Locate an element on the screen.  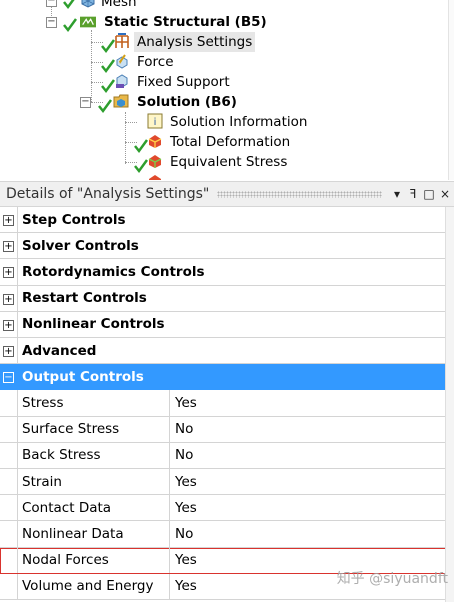
close-icon: × is located at coordinates (445, 194).